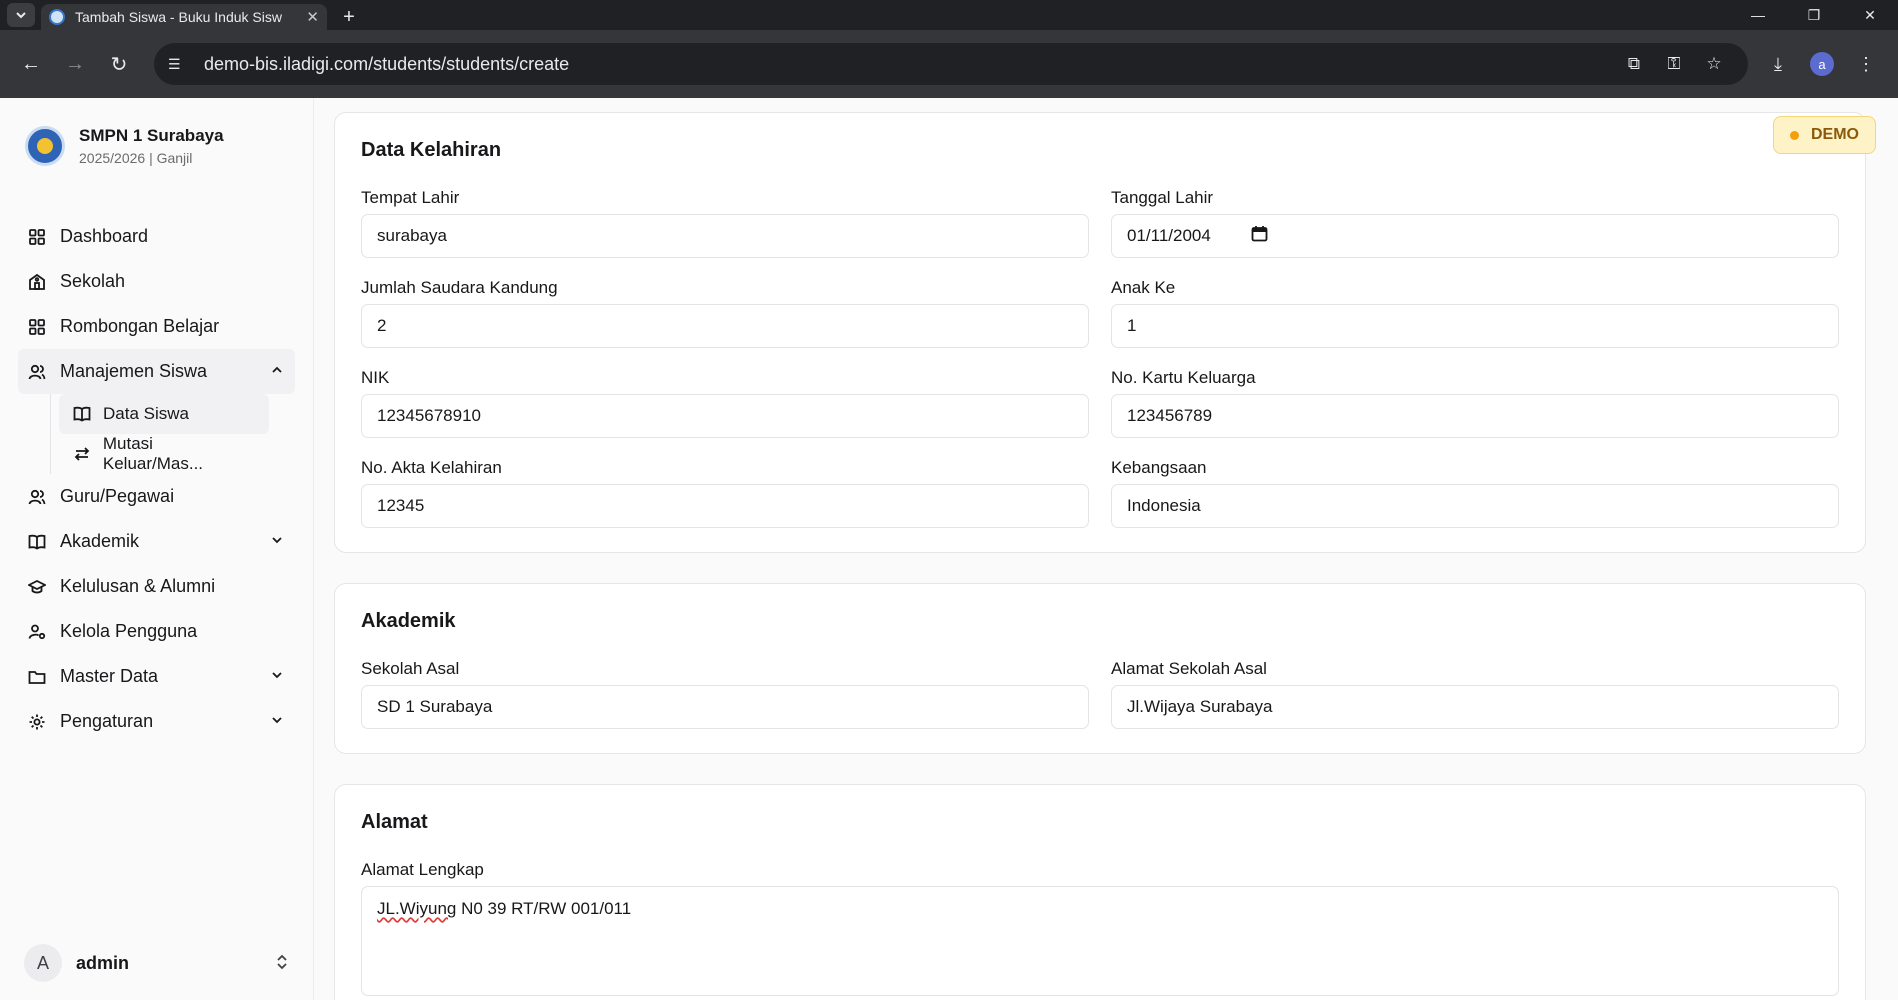  What do you see at coordinates (100, 541) in the screenshot?
I see `sidebar-item-label: Akademik` at bounding box center [100, 541].